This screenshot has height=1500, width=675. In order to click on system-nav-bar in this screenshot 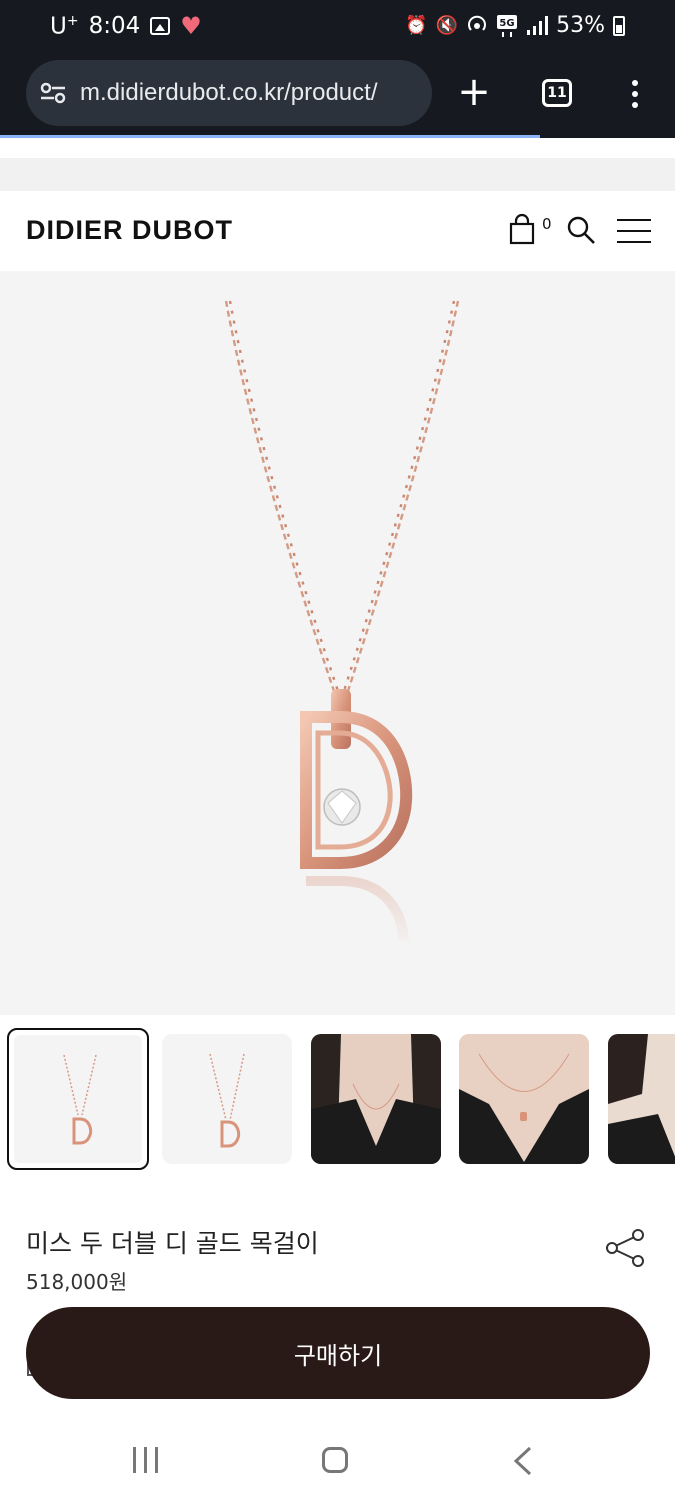, I will do `click(337, 1460)`.